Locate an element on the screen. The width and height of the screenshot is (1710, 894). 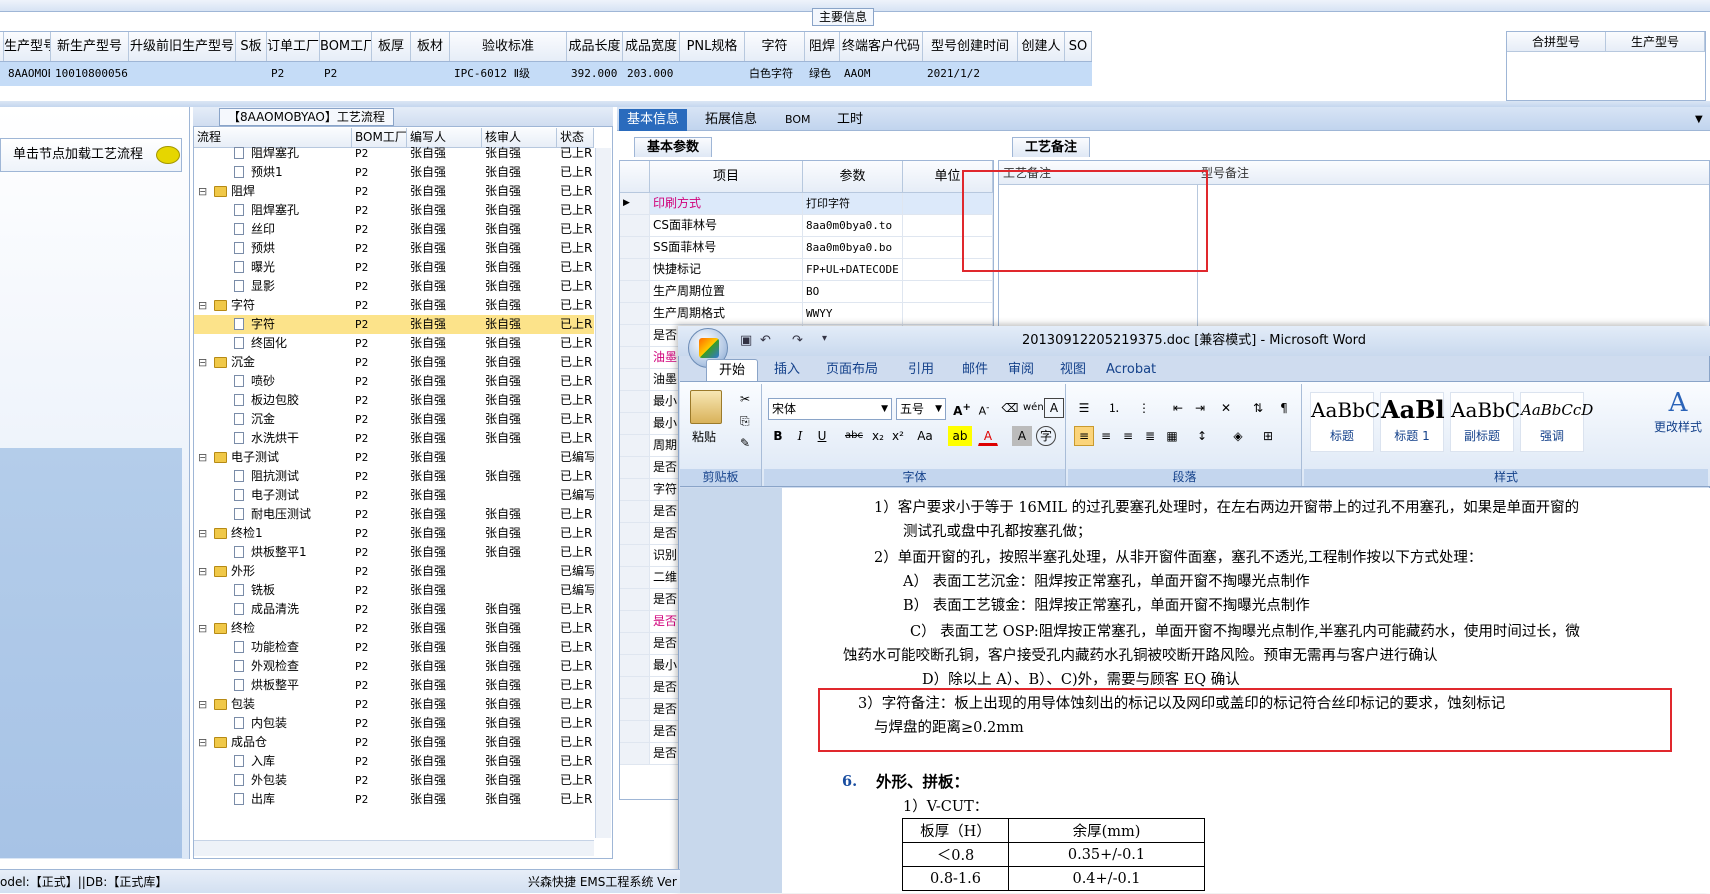
tree-node: 烘板整平 is located at coordinates (273, 685).